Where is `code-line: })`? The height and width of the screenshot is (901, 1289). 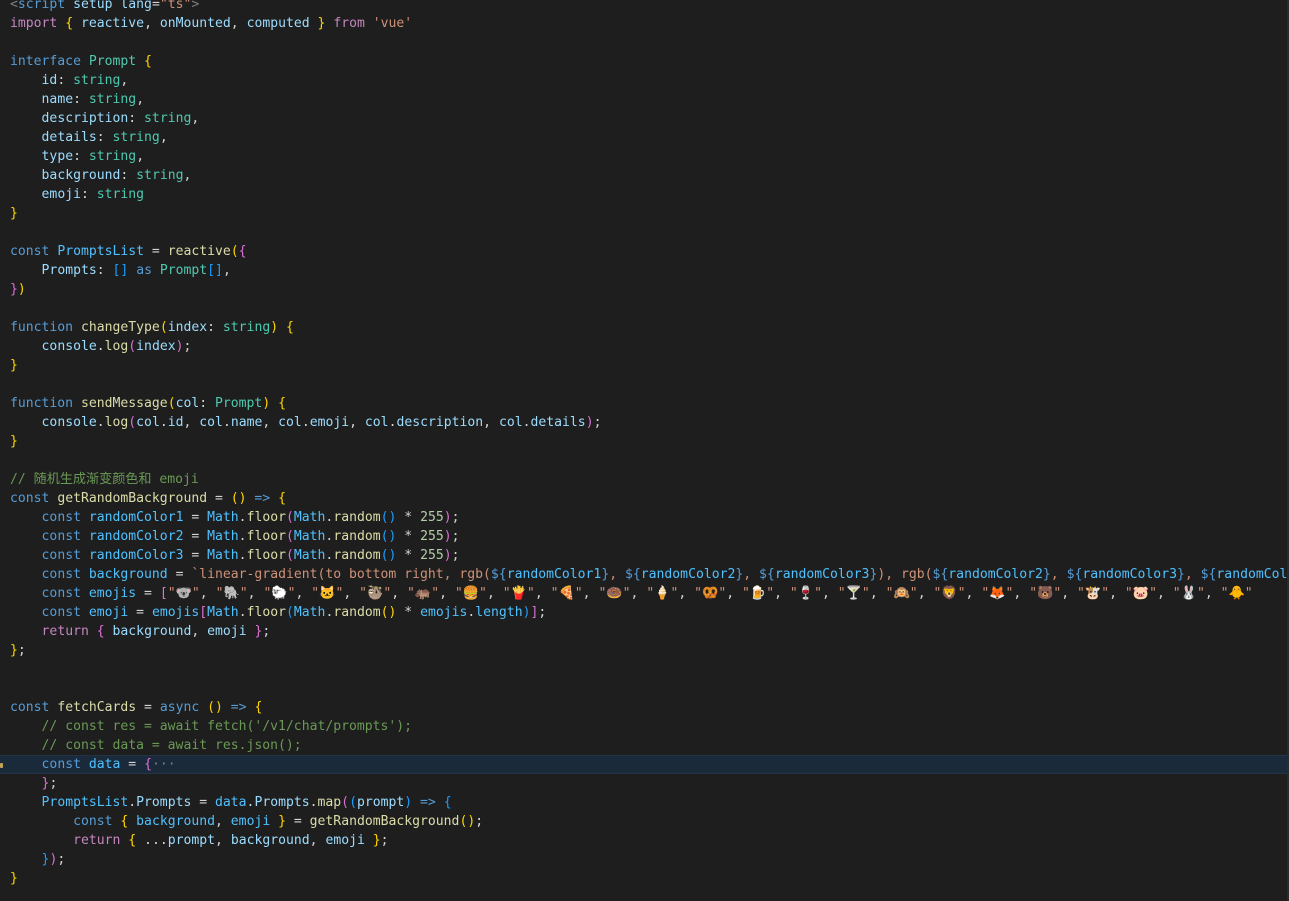 code-line: }) is located at coordinates (644, 289).